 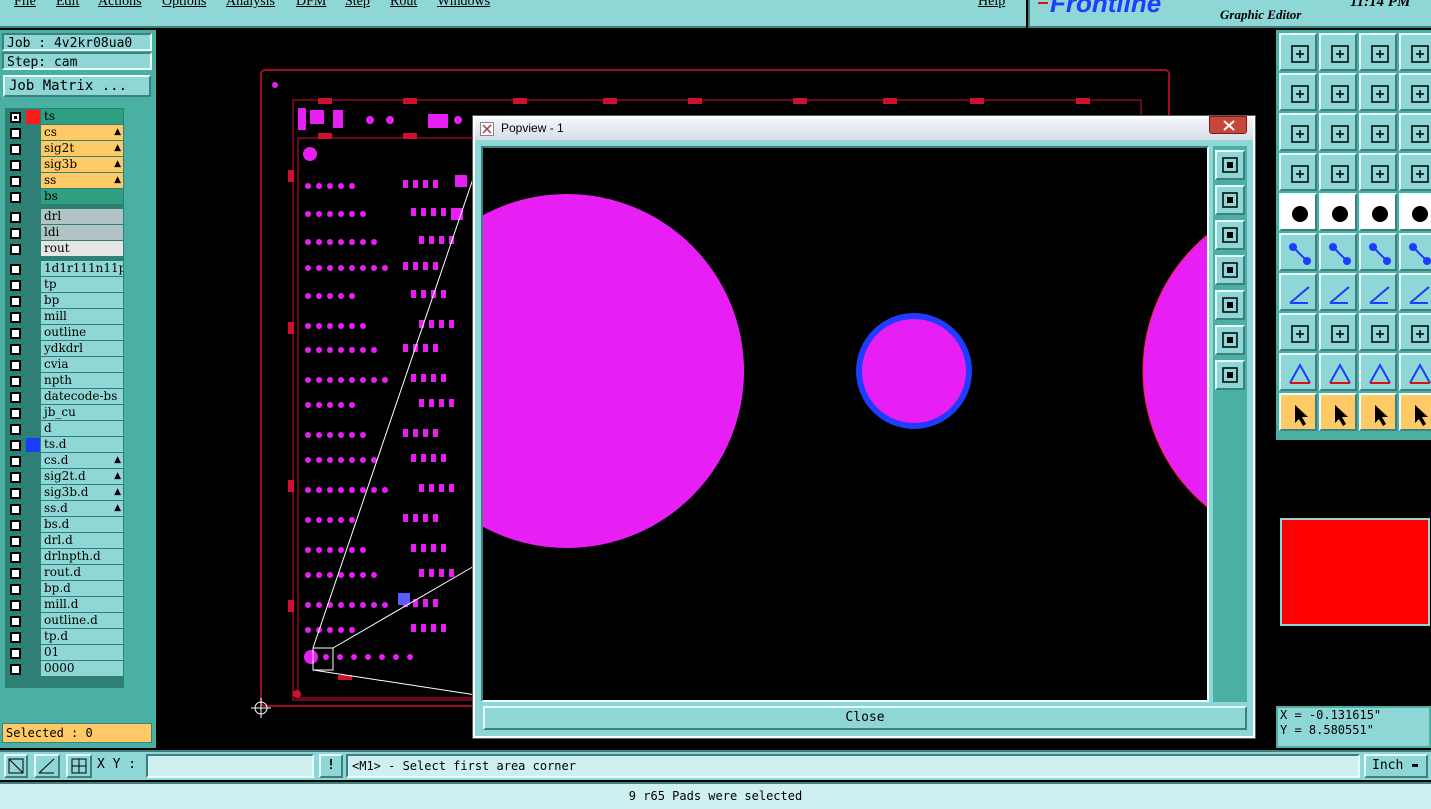 What do you see at coordinates (1298, 52) in the screenshot?
I see `page-up-button` at bounding box center [1298, 52].